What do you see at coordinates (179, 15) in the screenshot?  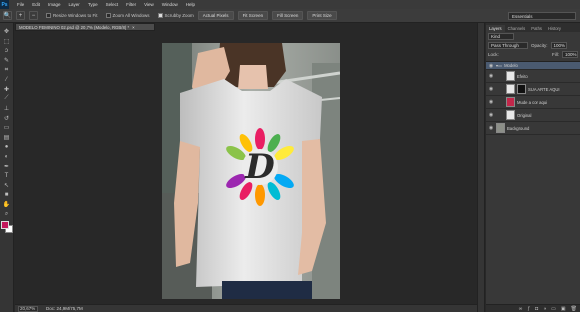 I see `scrubby-zoom-label: Scrubby Zoom` at bounding box center [179, 15].